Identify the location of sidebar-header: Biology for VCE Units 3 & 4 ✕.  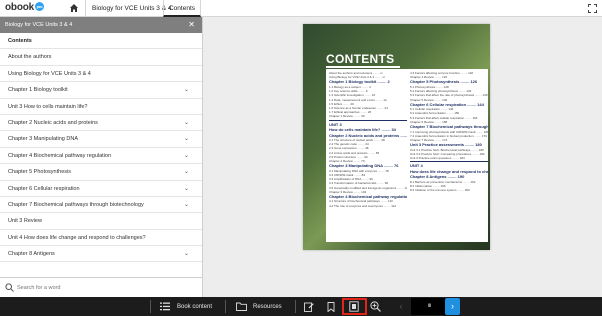
(101, 25).